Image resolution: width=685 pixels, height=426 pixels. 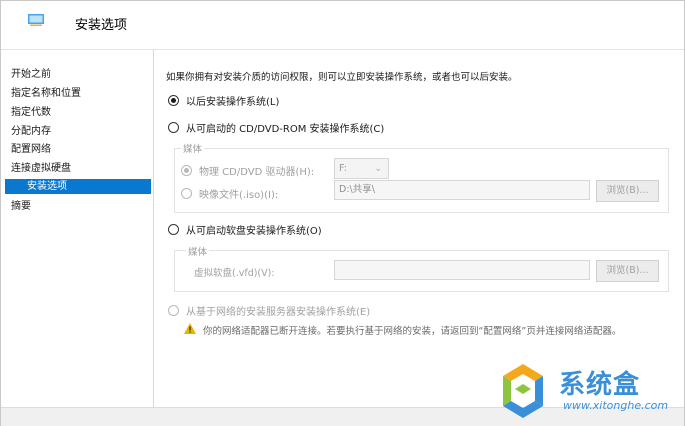 I want to click on sidebar-item-memory: 分配内存, so click(x=31, y=131).